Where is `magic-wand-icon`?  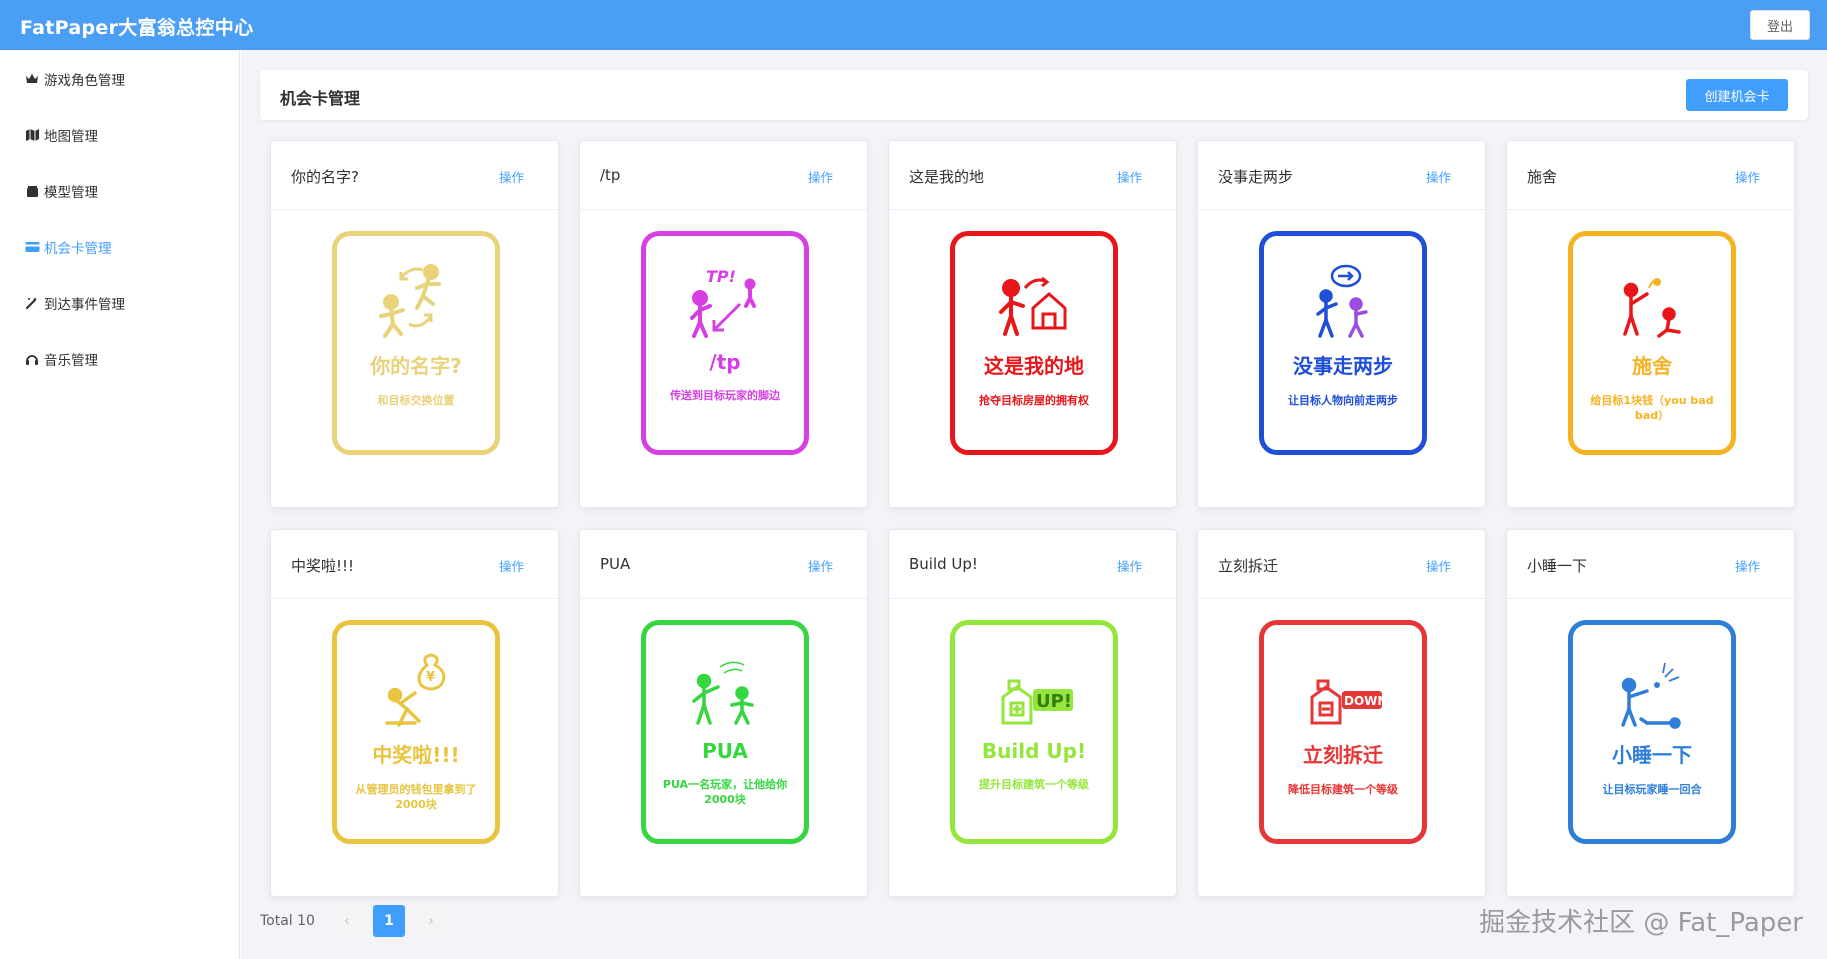 magic-wand-icon is located at coordinates (32, 303).